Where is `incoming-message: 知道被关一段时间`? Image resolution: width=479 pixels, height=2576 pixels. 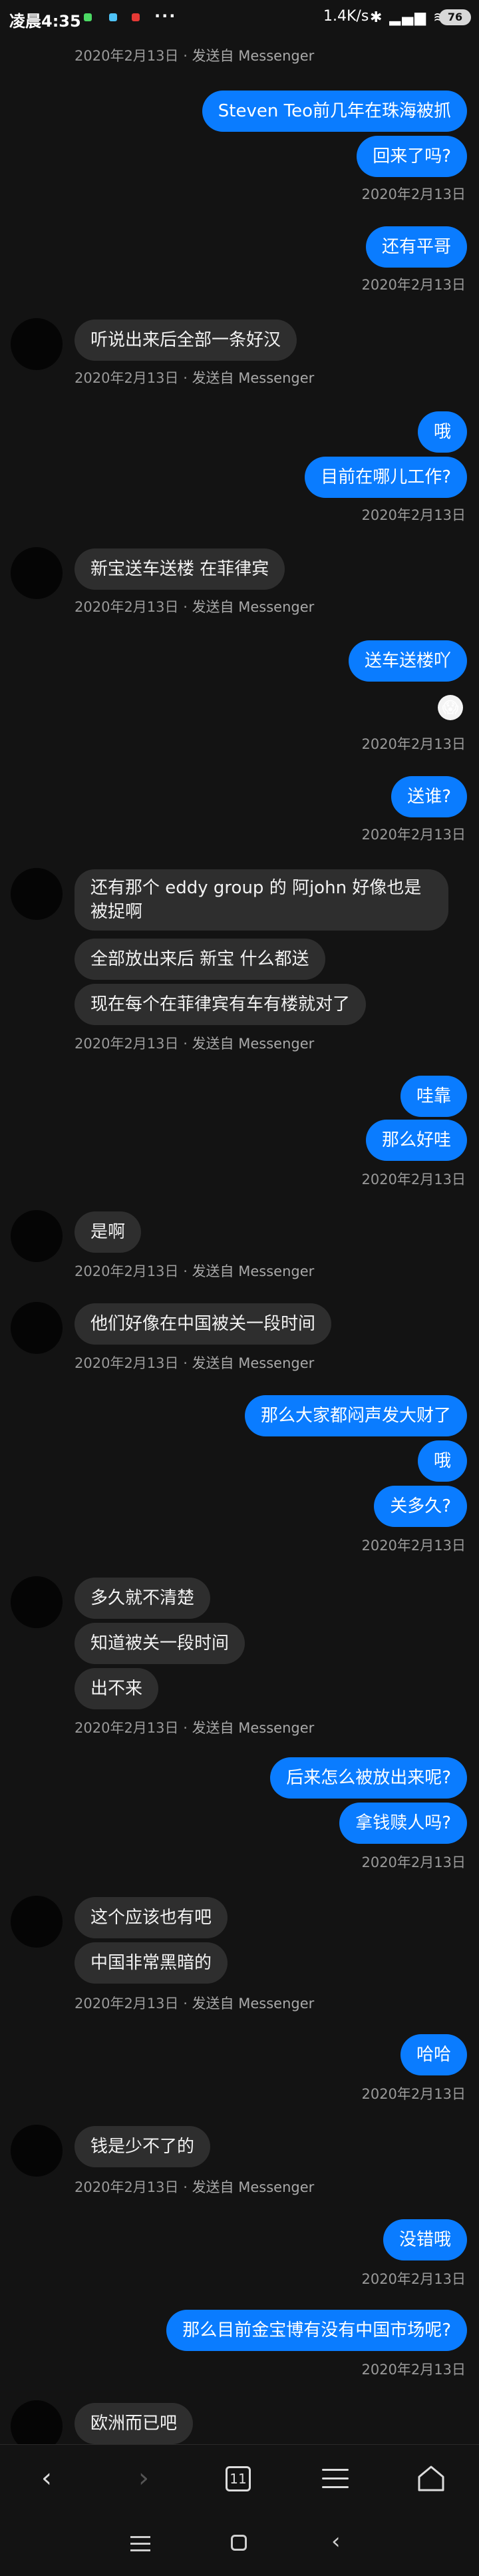
incoming-message: 知道被关一段时间 is located at coordinates (160, 1643).